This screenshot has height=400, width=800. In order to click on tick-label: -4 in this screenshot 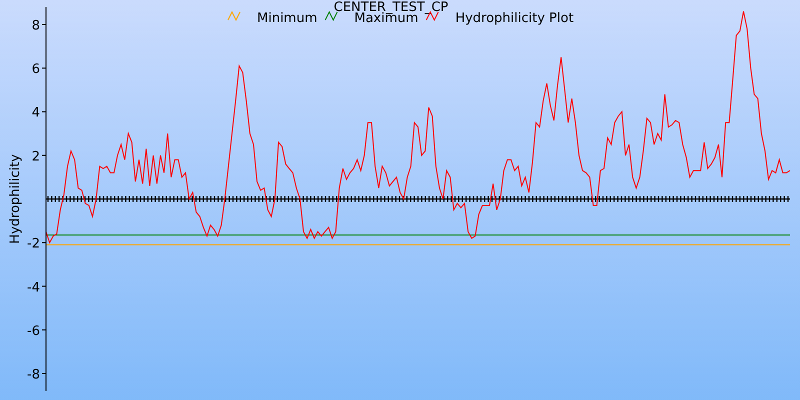, I will do `click(33, 288)`.